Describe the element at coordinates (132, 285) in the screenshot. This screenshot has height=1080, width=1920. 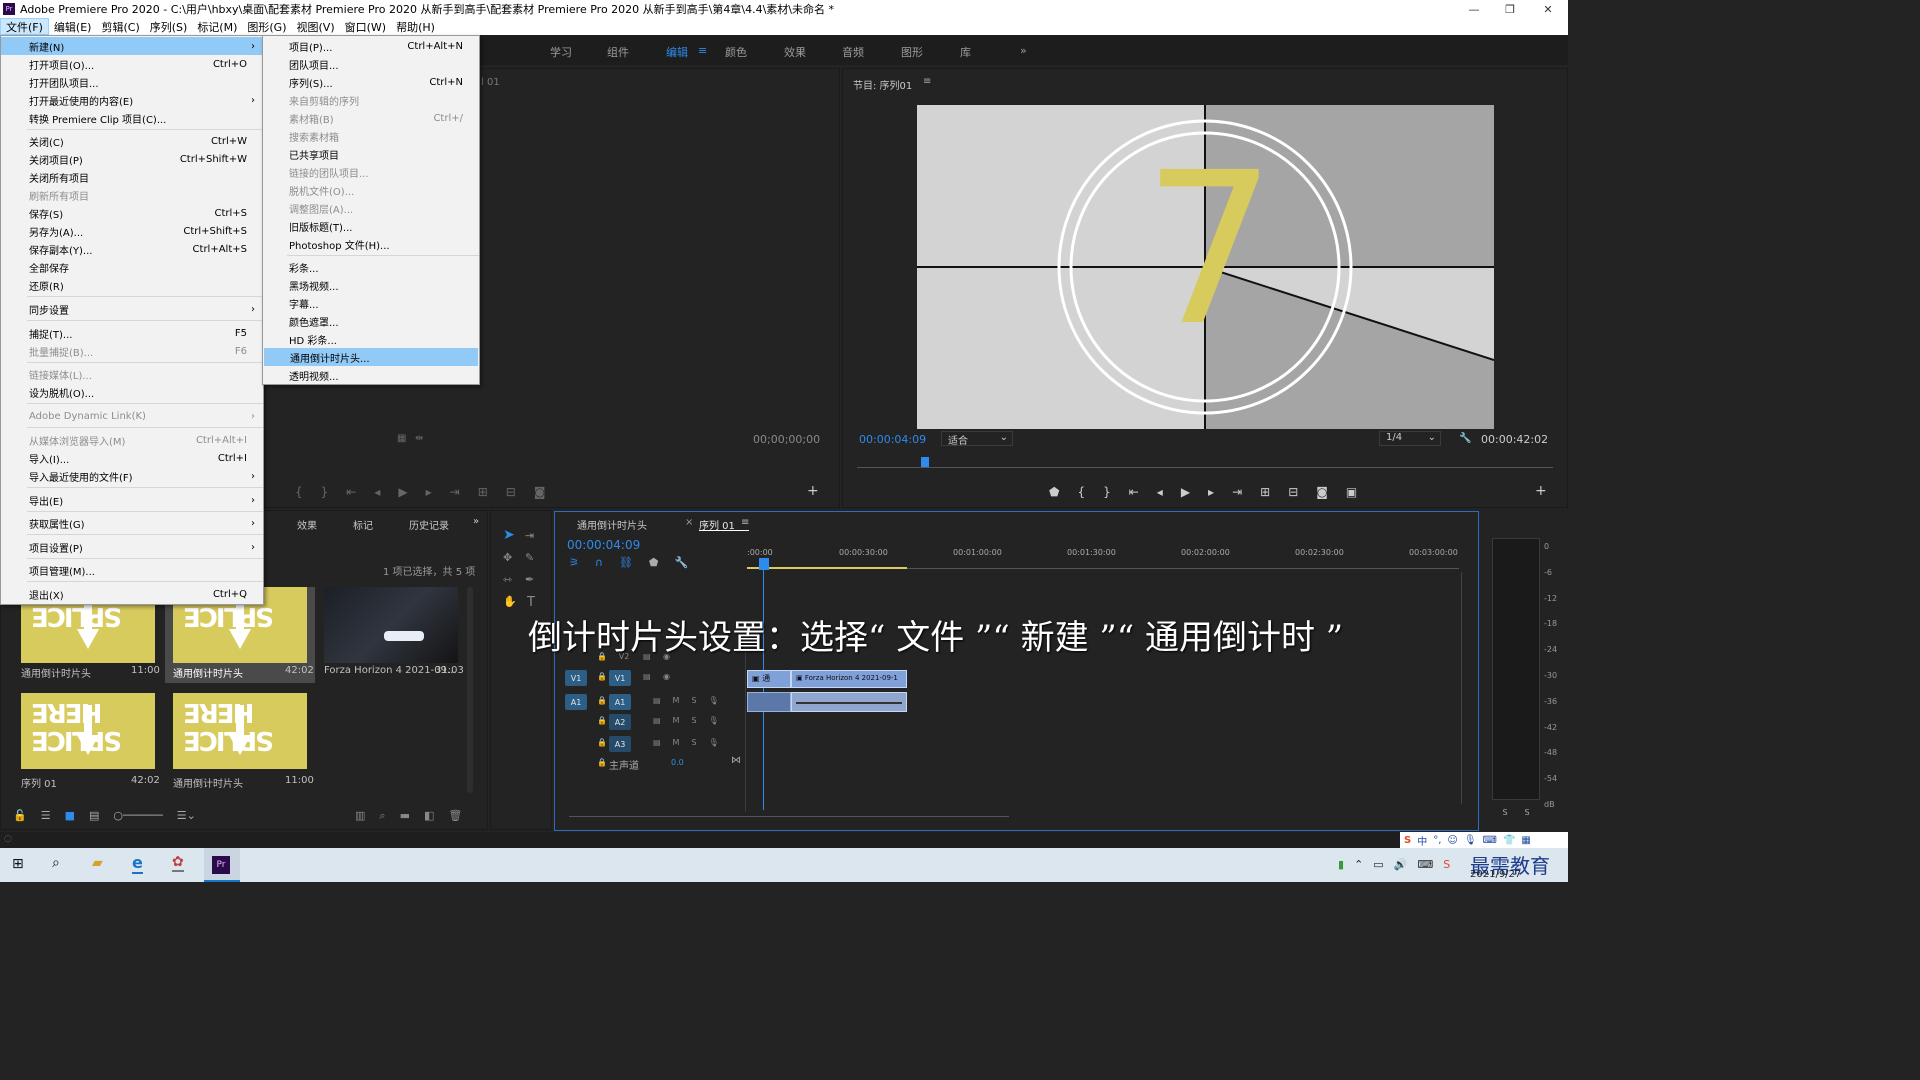
I see `menu-item-revert: 还原(R)` at that location.